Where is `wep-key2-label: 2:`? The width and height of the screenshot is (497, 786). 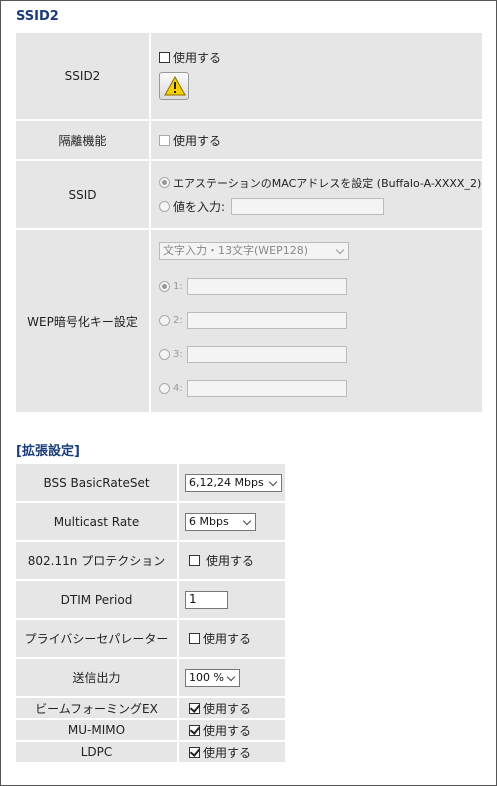 wep-key2-label: 2: is located at coordinates (178, 320).